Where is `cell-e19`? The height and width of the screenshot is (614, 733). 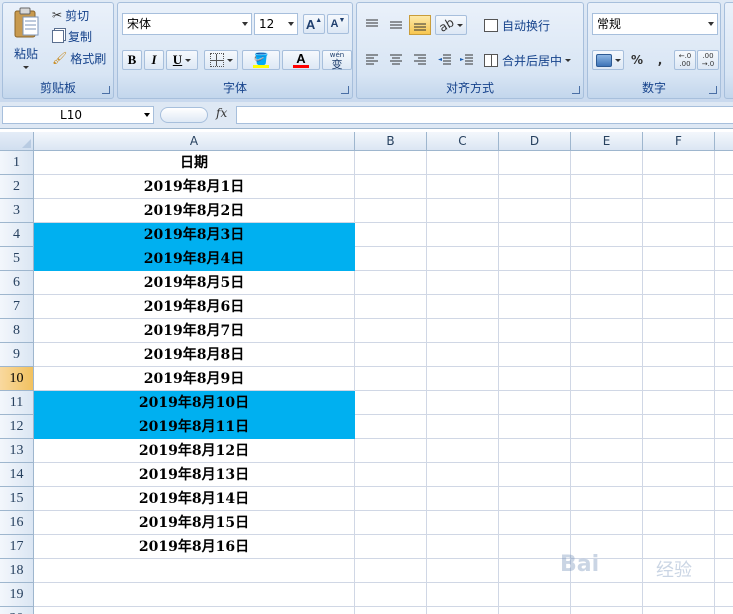
cell-e19 is located at coordinates (607, 595).